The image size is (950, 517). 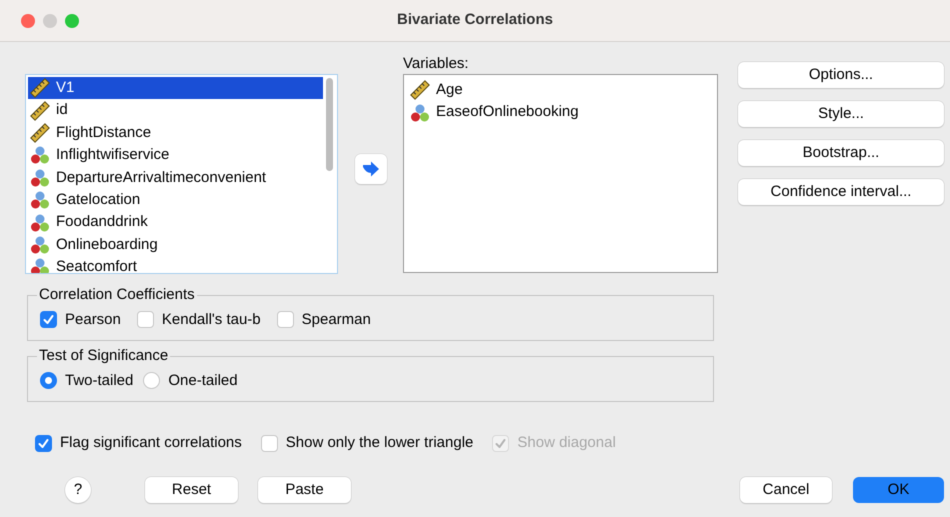 What do you see at coordinates (786, 490) in the screenshot?
I see `cancel-button: Cancel` at bounding box center [786, 490].